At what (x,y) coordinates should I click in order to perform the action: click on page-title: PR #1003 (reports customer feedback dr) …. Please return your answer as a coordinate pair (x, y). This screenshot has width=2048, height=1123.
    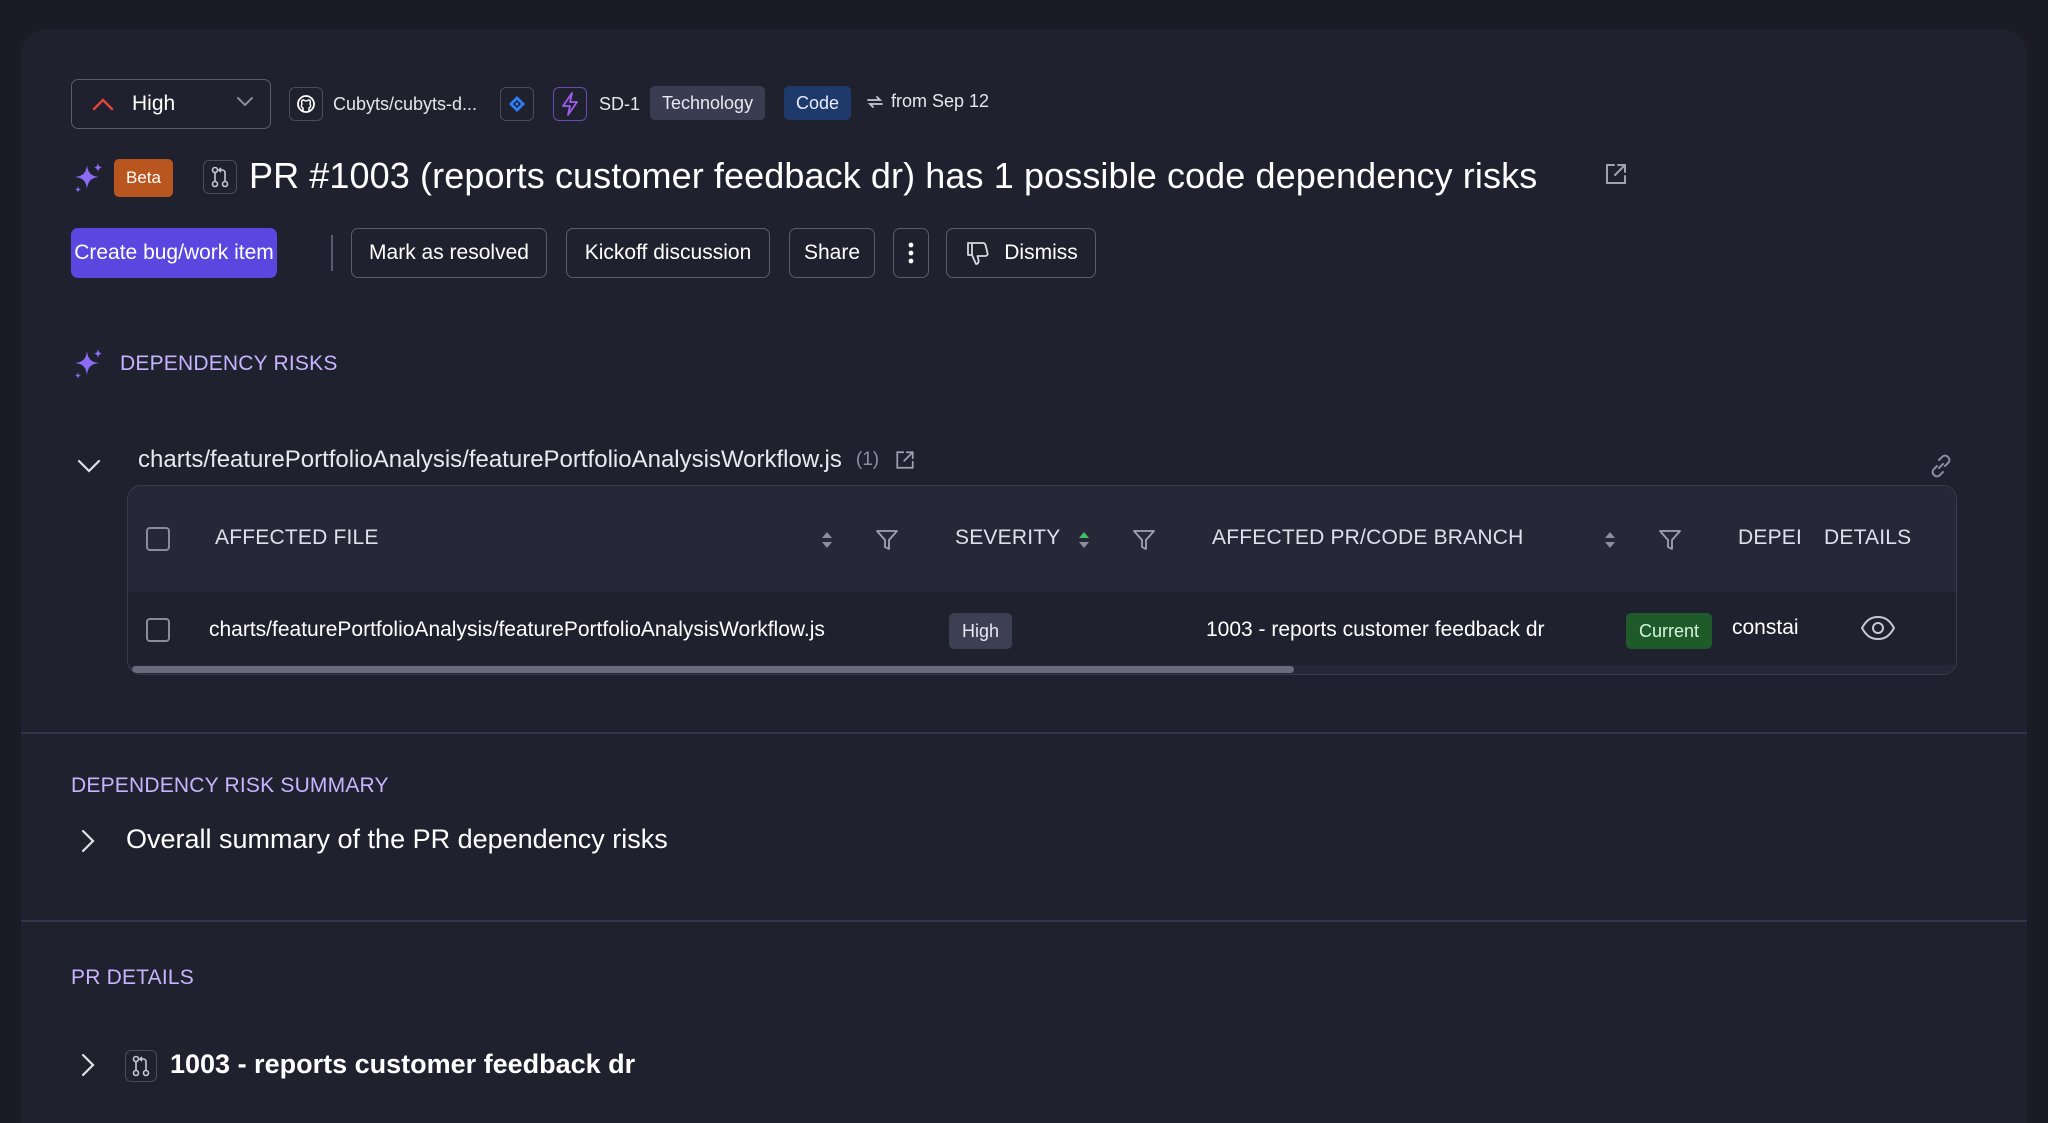
    Looking at the image, I should click on (893, 175).